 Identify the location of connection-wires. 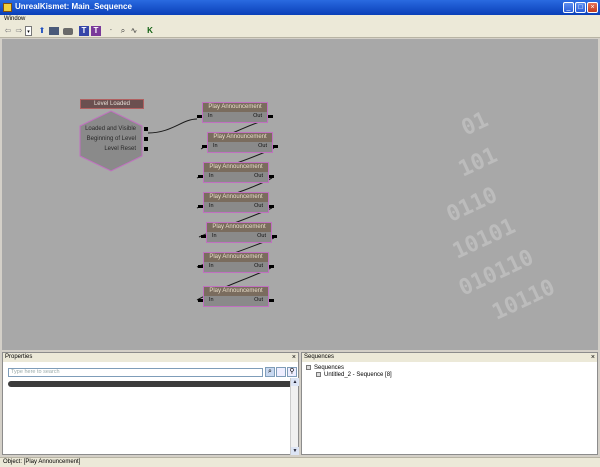
(211, 209).